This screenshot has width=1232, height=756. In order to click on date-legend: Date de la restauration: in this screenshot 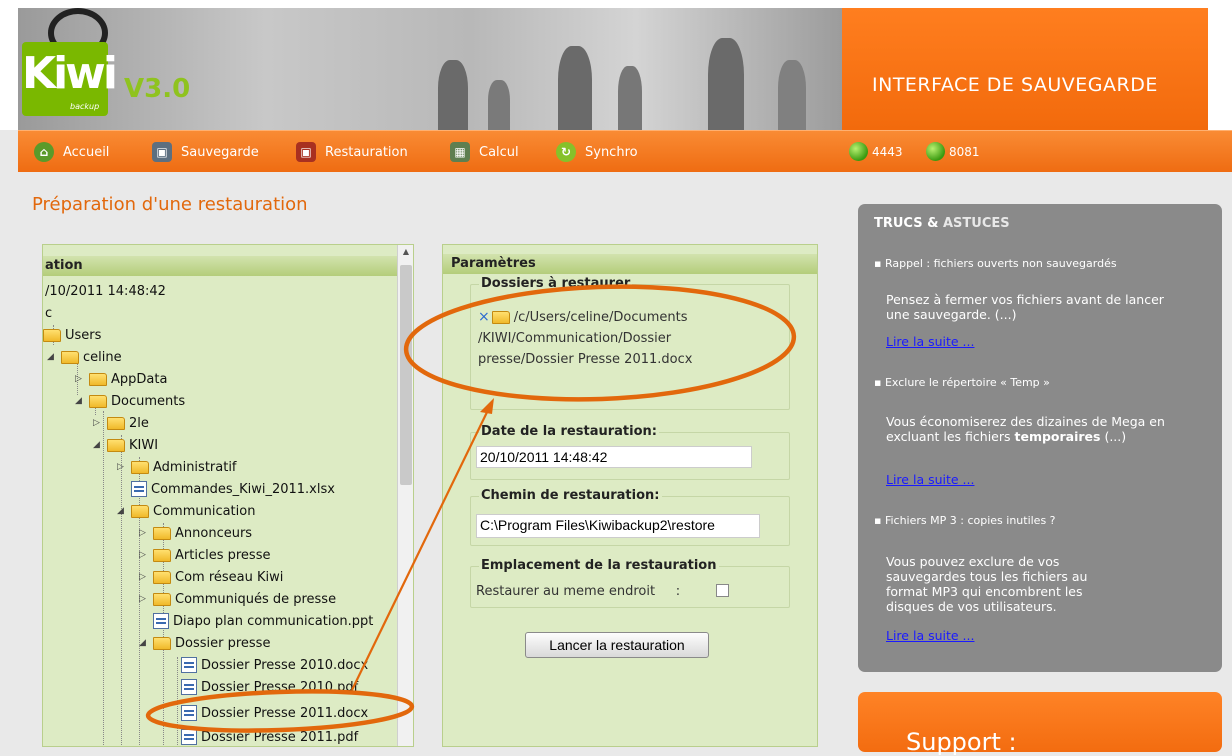, I will do `click(569, 431)`.